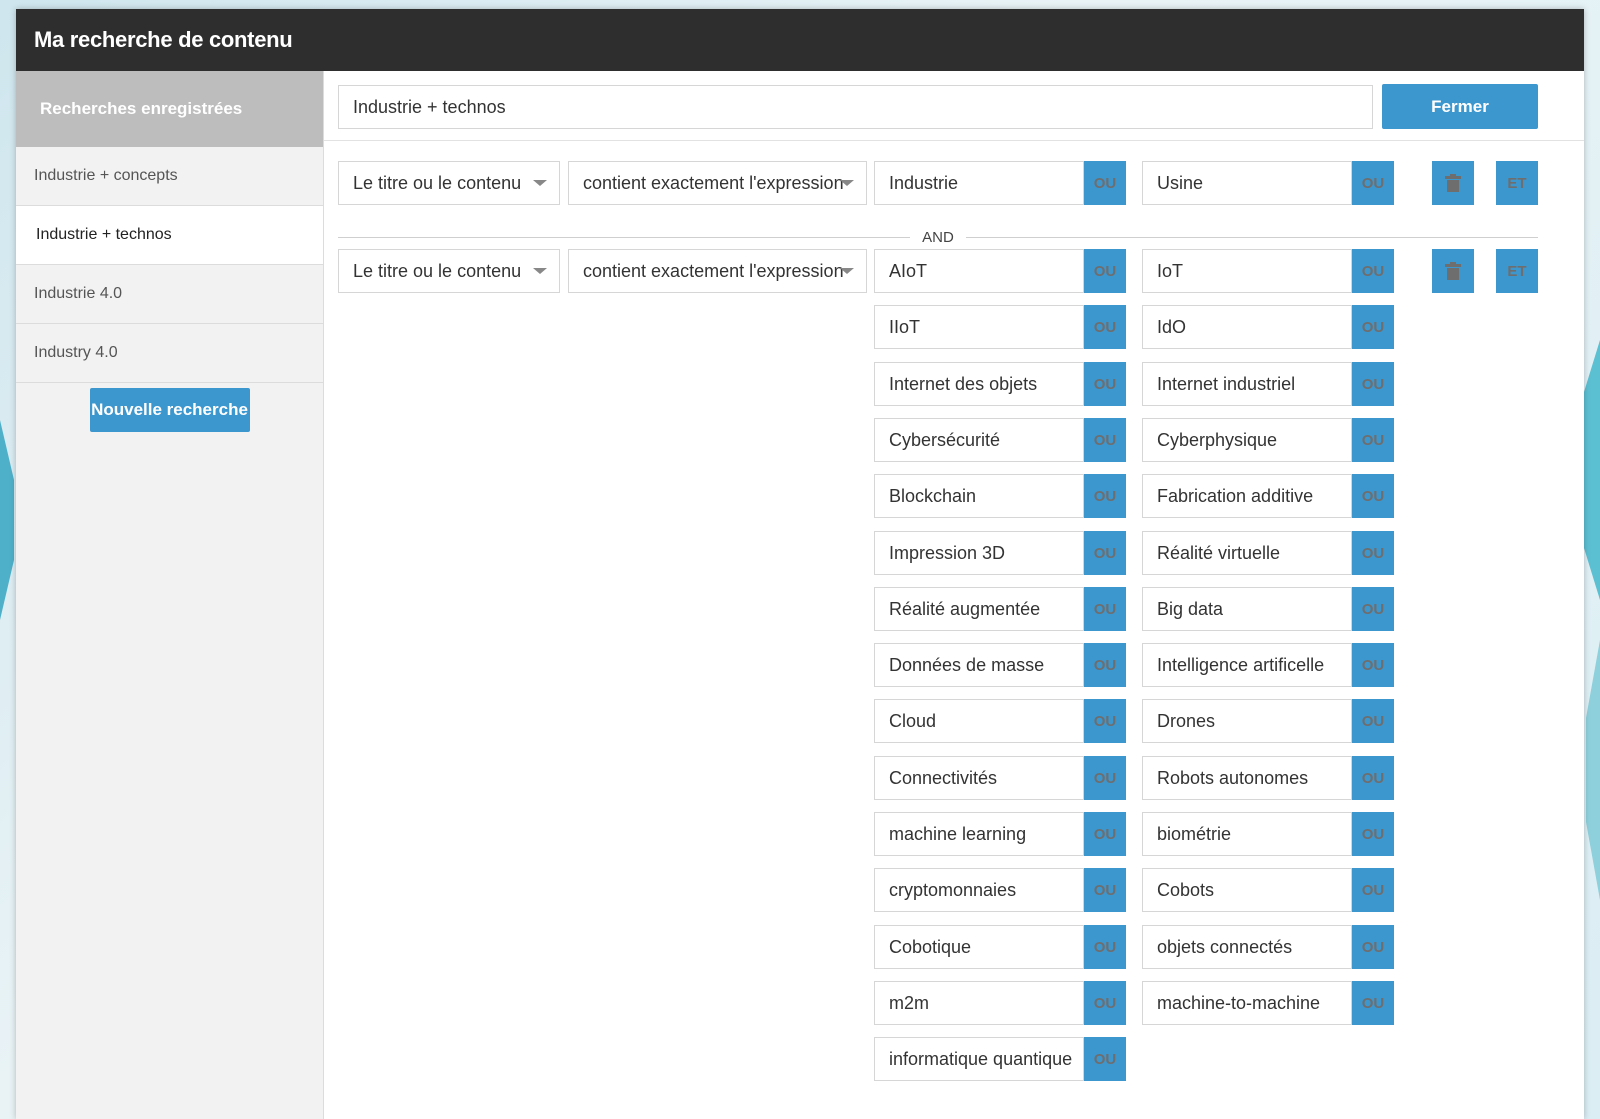  I want to click on separator-line, so click(624, 237).